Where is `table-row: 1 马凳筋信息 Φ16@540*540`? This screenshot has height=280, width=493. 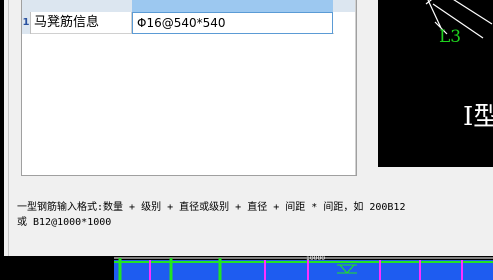
table-row: 1 马凳筋信息 Φ16@540*540 is located at coordinates (178, 23).